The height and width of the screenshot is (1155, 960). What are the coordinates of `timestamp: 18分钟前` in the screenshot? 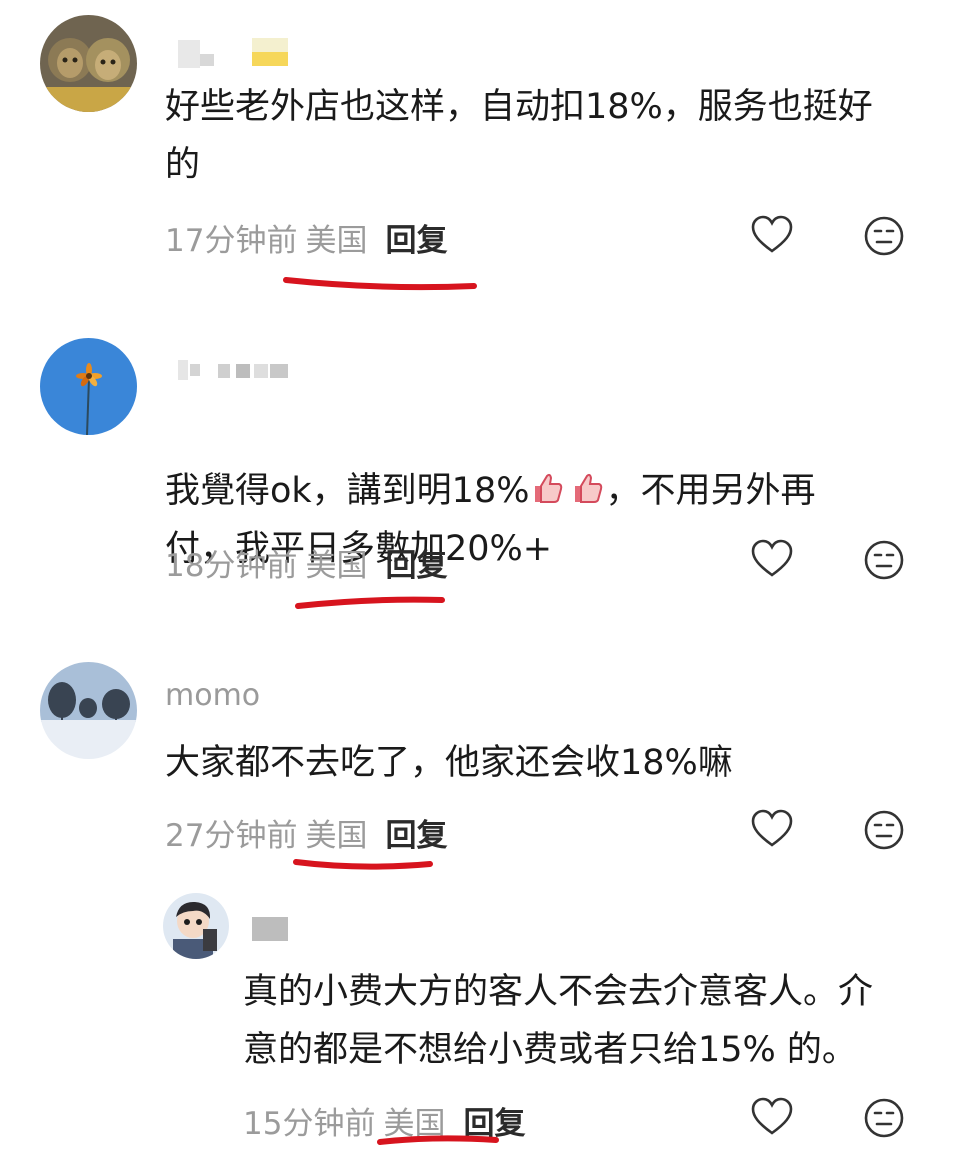 It's located at (231, 566).